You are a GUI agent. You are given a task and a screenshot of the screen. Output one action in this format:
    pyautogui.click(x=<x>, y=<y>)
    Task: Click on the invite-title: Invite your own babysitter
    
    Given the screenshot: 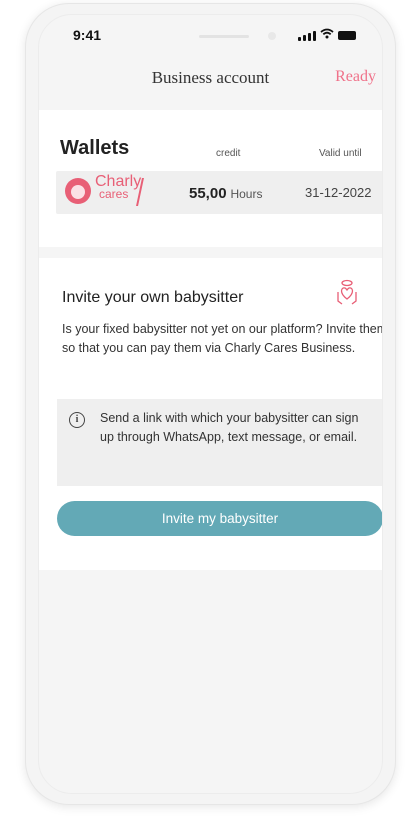 What is the action you would take?
    pyautogui.click(x=153, y=297)
    